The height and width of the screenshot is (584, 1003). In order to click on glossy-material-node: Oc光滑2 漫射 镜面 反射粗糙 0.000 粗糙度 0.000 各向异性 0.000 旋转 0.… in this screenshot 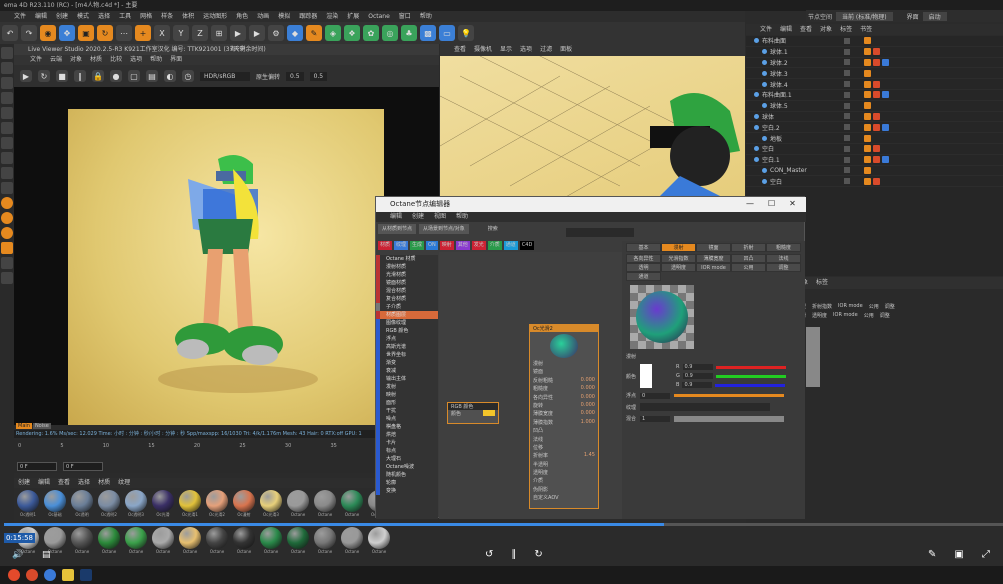, I will do `click(564, 416)`.